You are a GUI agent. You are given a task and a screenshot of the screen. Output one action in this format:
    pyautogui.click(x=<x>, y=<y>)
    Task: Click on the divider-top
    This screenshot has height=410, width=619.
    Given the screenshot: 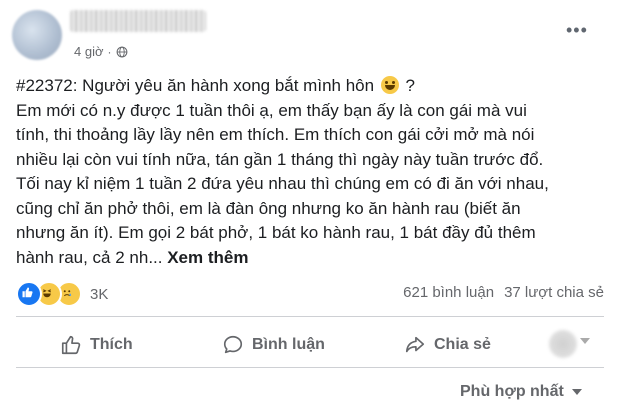 What is the action you would take?
    pyautogui.click(x=310, y=316)
    